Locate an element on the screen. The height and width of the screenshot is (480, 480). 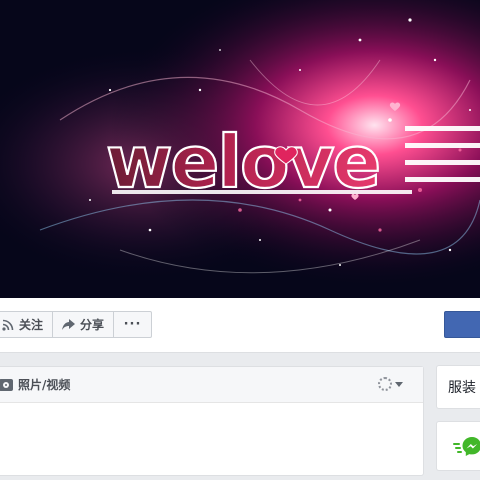
audience-selector-icon is located at coordinates (385, 384).